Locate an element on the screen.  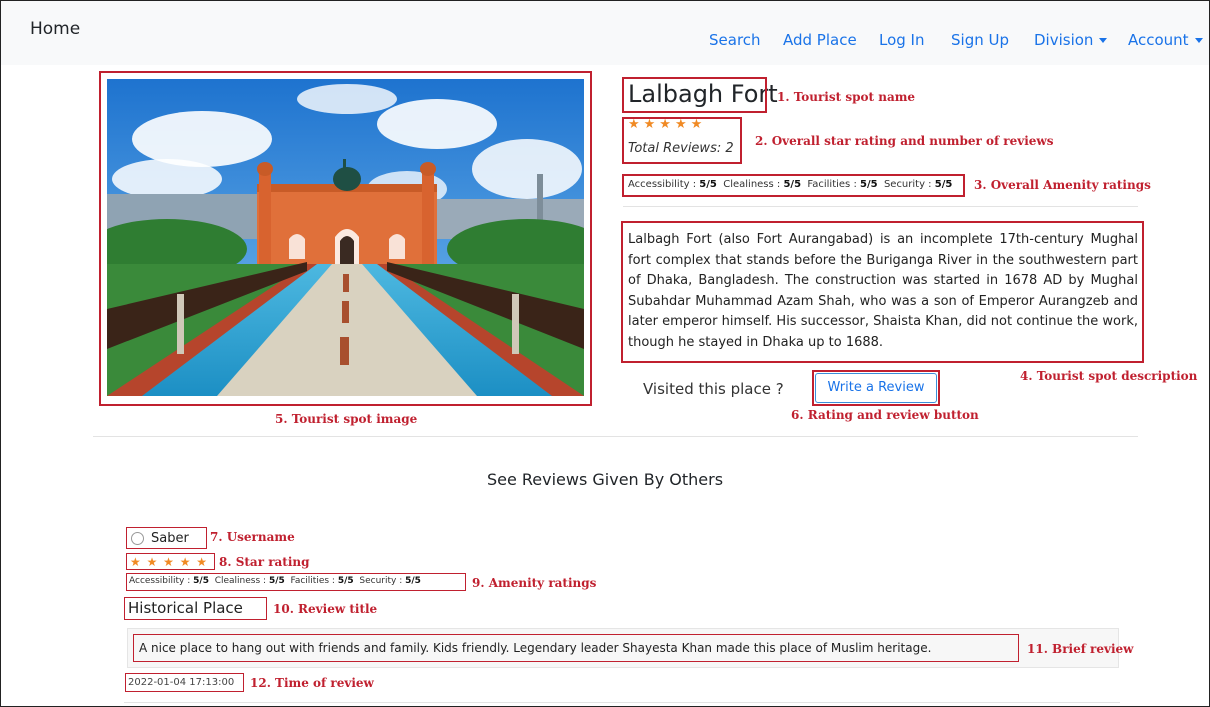
annotation-box-time is located at coordinates (184, 682).